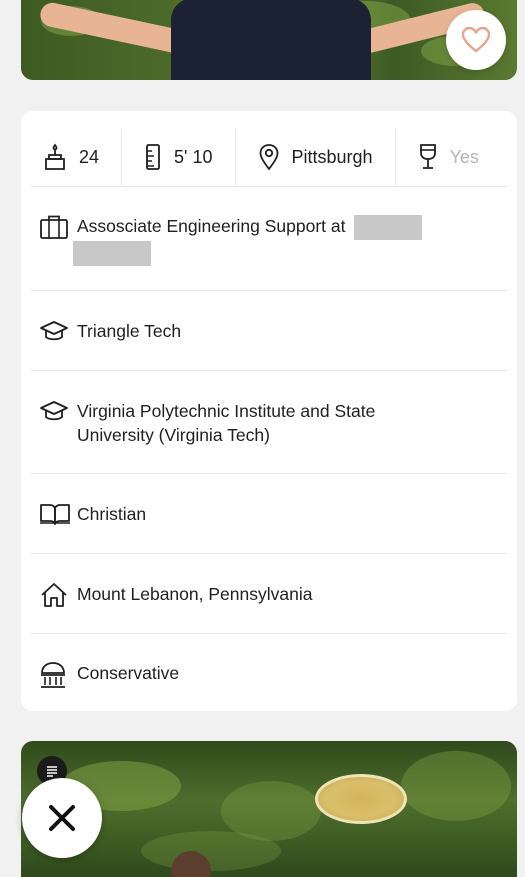 The width and height of the screenshot is (525, 877). What do you see at coordinates (211, 226) in the screenshot?
I see `job-title: Assosciate Engineering Support at` at bounding box center [211, 226].